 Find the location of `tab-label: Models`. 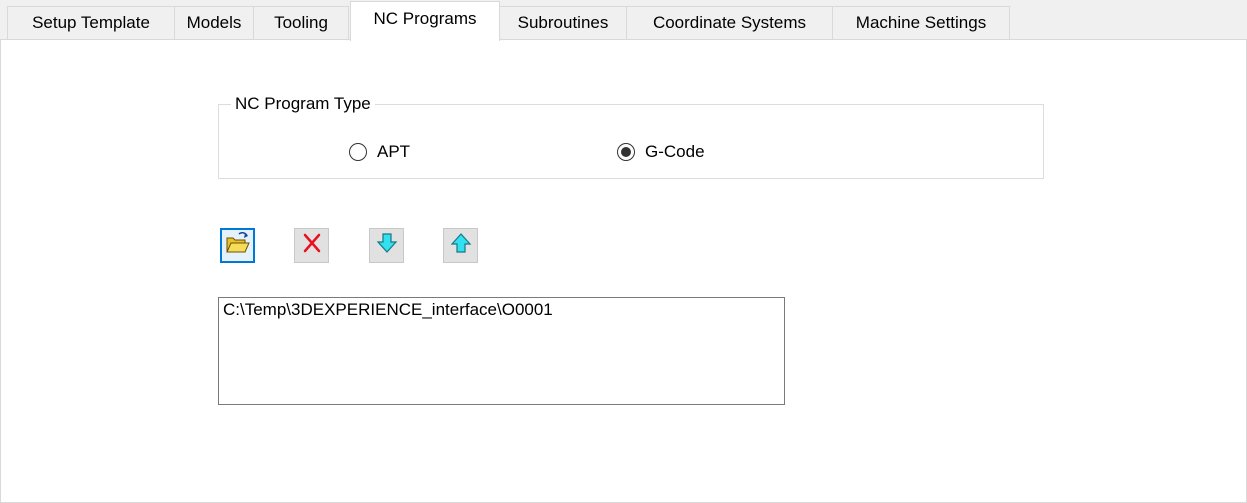

tab-label: Models is located at coordinates (214, 22).